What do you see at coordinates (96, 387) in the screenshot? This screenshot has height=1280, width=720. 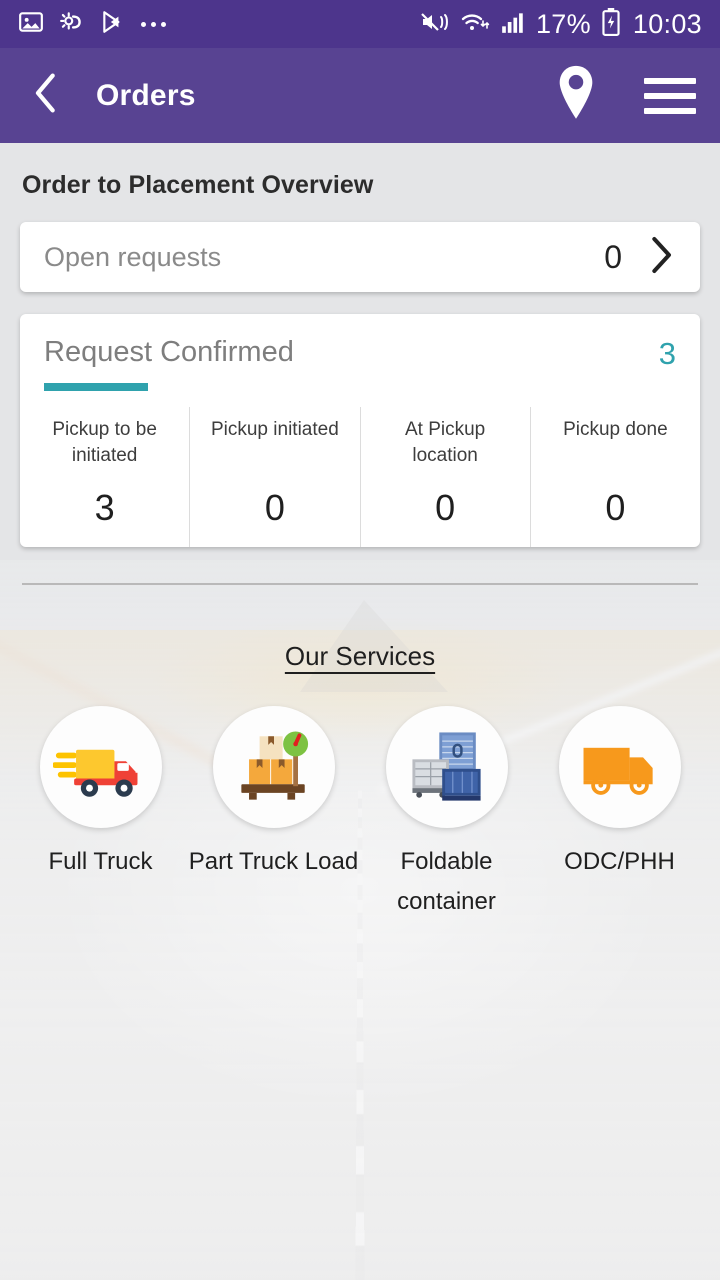 I see `request-confirmed-accent-underline` at bounding box center [96, 387].